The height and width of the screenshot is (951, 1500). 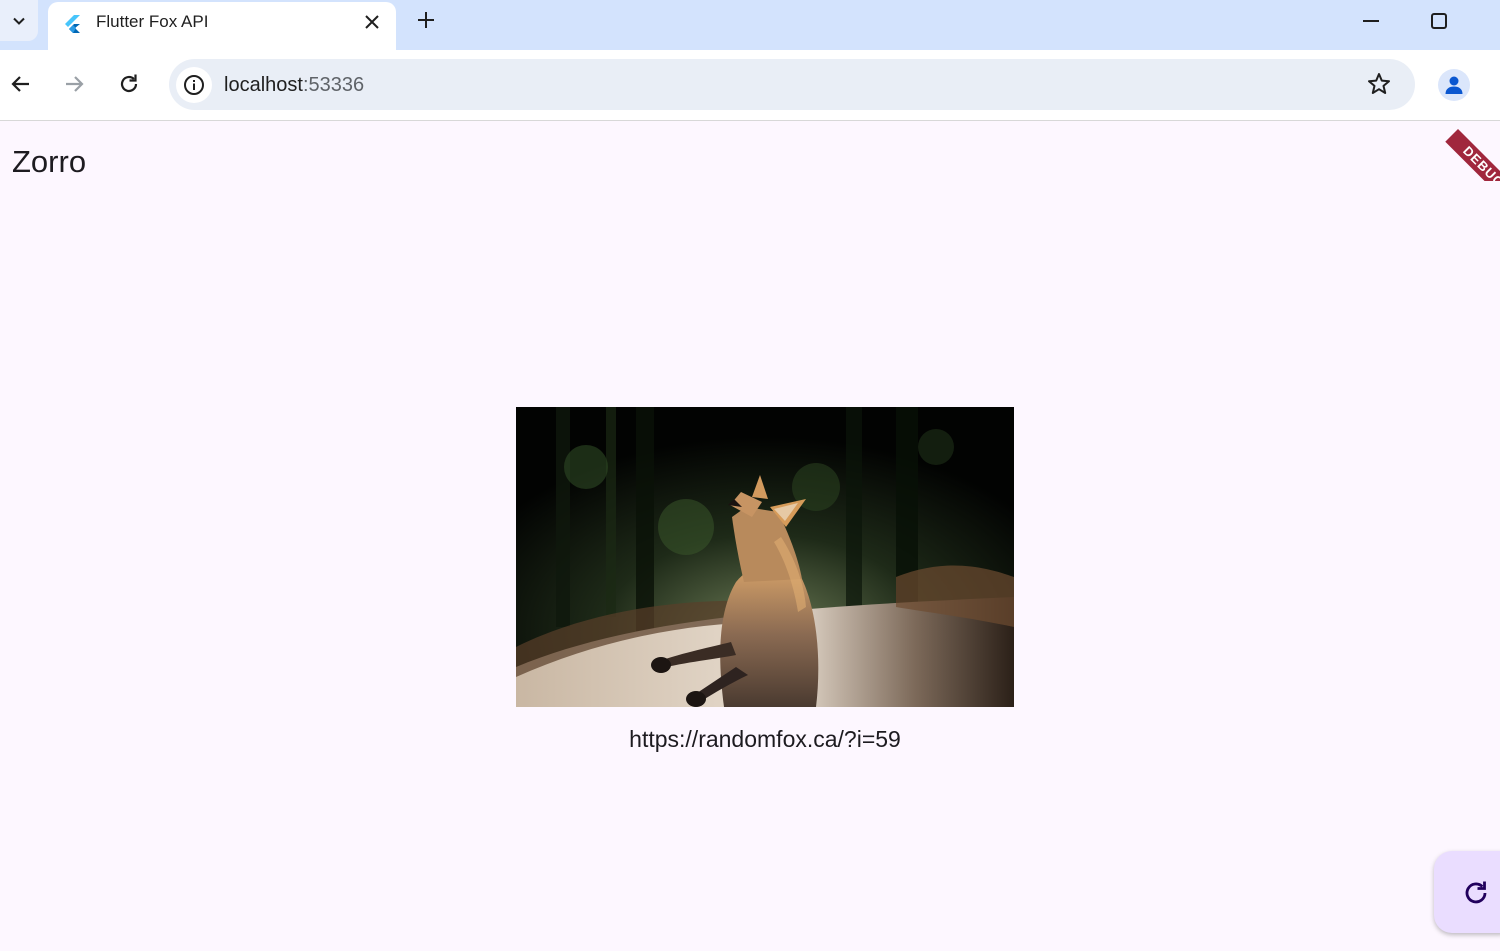 What do you see at coordinates (1476, 892) in the screenshot?
I see `refresh-icon` at bounding box center [1476, 892].